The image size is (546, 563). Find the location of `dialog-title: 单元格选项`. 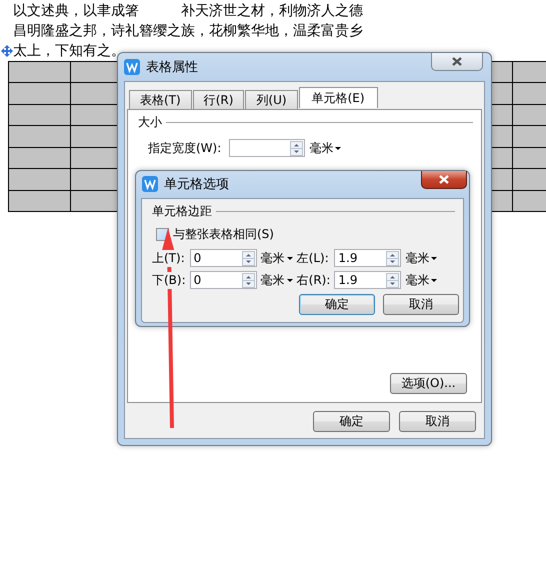

dialog-title: 单元格选项 is located at coordinates (196, 184).